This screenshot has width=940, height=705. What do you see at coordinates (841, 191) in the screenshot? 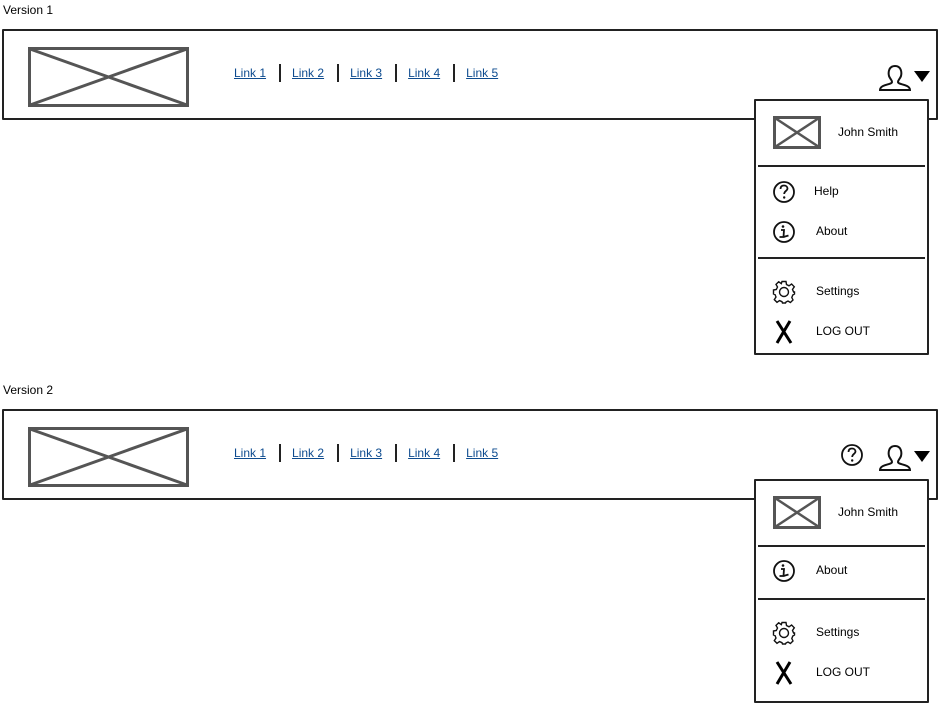
I see `menu-item-help: Help` at bounding box center [841, 191].